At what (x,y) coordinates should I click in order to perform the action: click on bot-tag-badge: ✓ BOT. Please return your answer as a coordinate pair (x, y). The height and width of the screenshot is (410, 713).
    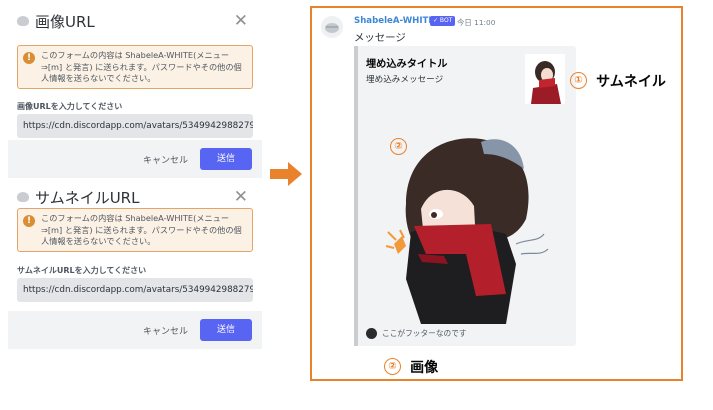
    Looking at the image, I should click on (443, 21).